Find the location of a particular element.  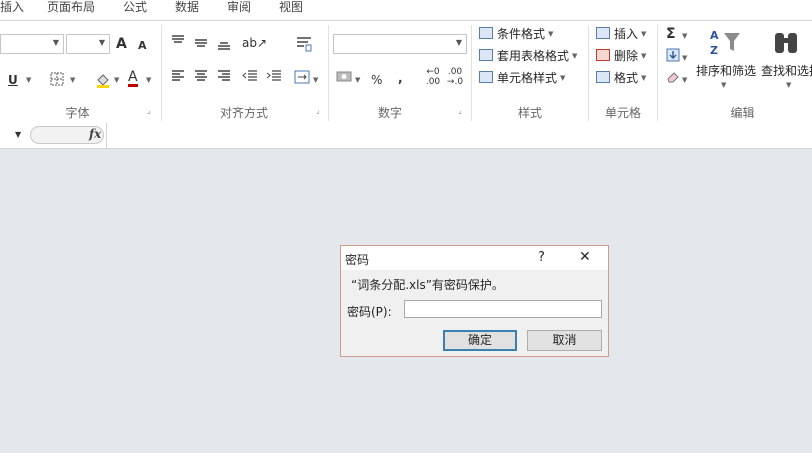

increase-decimal-bottom: .00 is located at coordinates (433, 82).